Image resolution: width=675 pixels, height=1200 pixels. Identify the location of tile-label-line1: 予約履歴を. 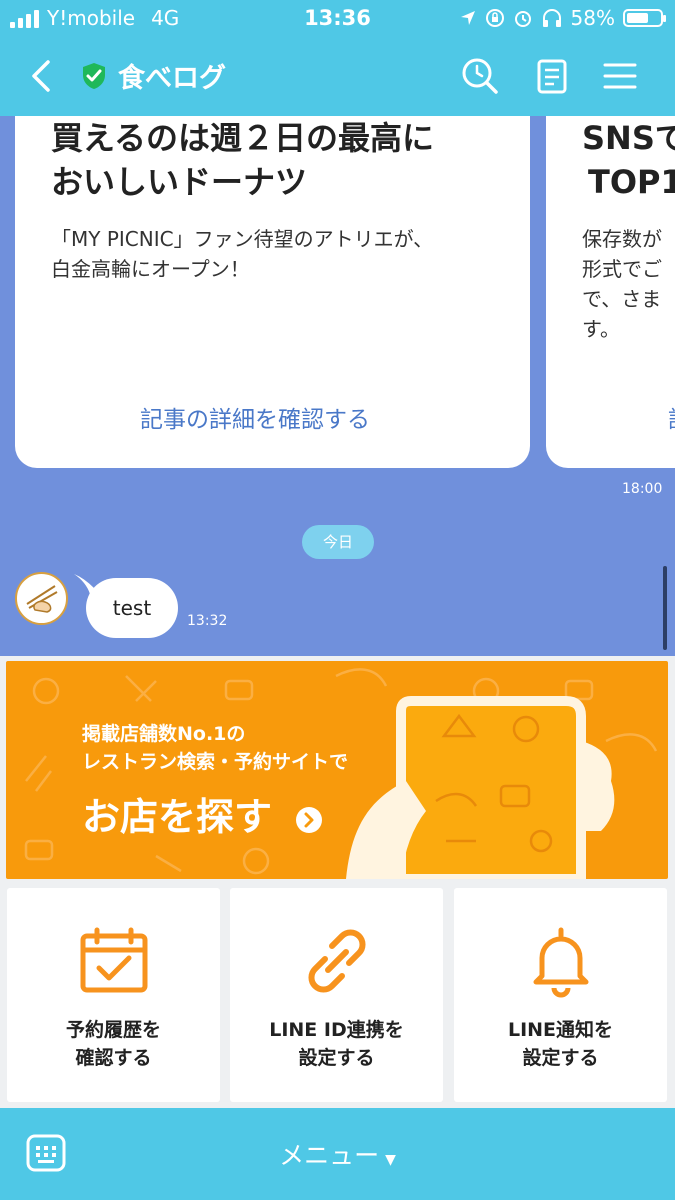
(113, 1030).